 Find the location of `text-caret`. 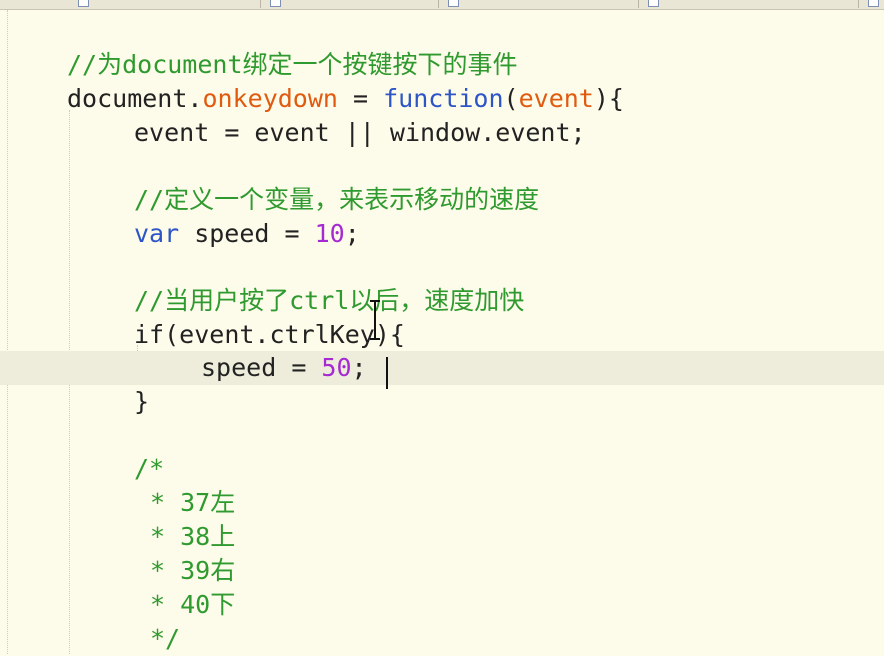

text-caret is located at coordinates (387, 373).